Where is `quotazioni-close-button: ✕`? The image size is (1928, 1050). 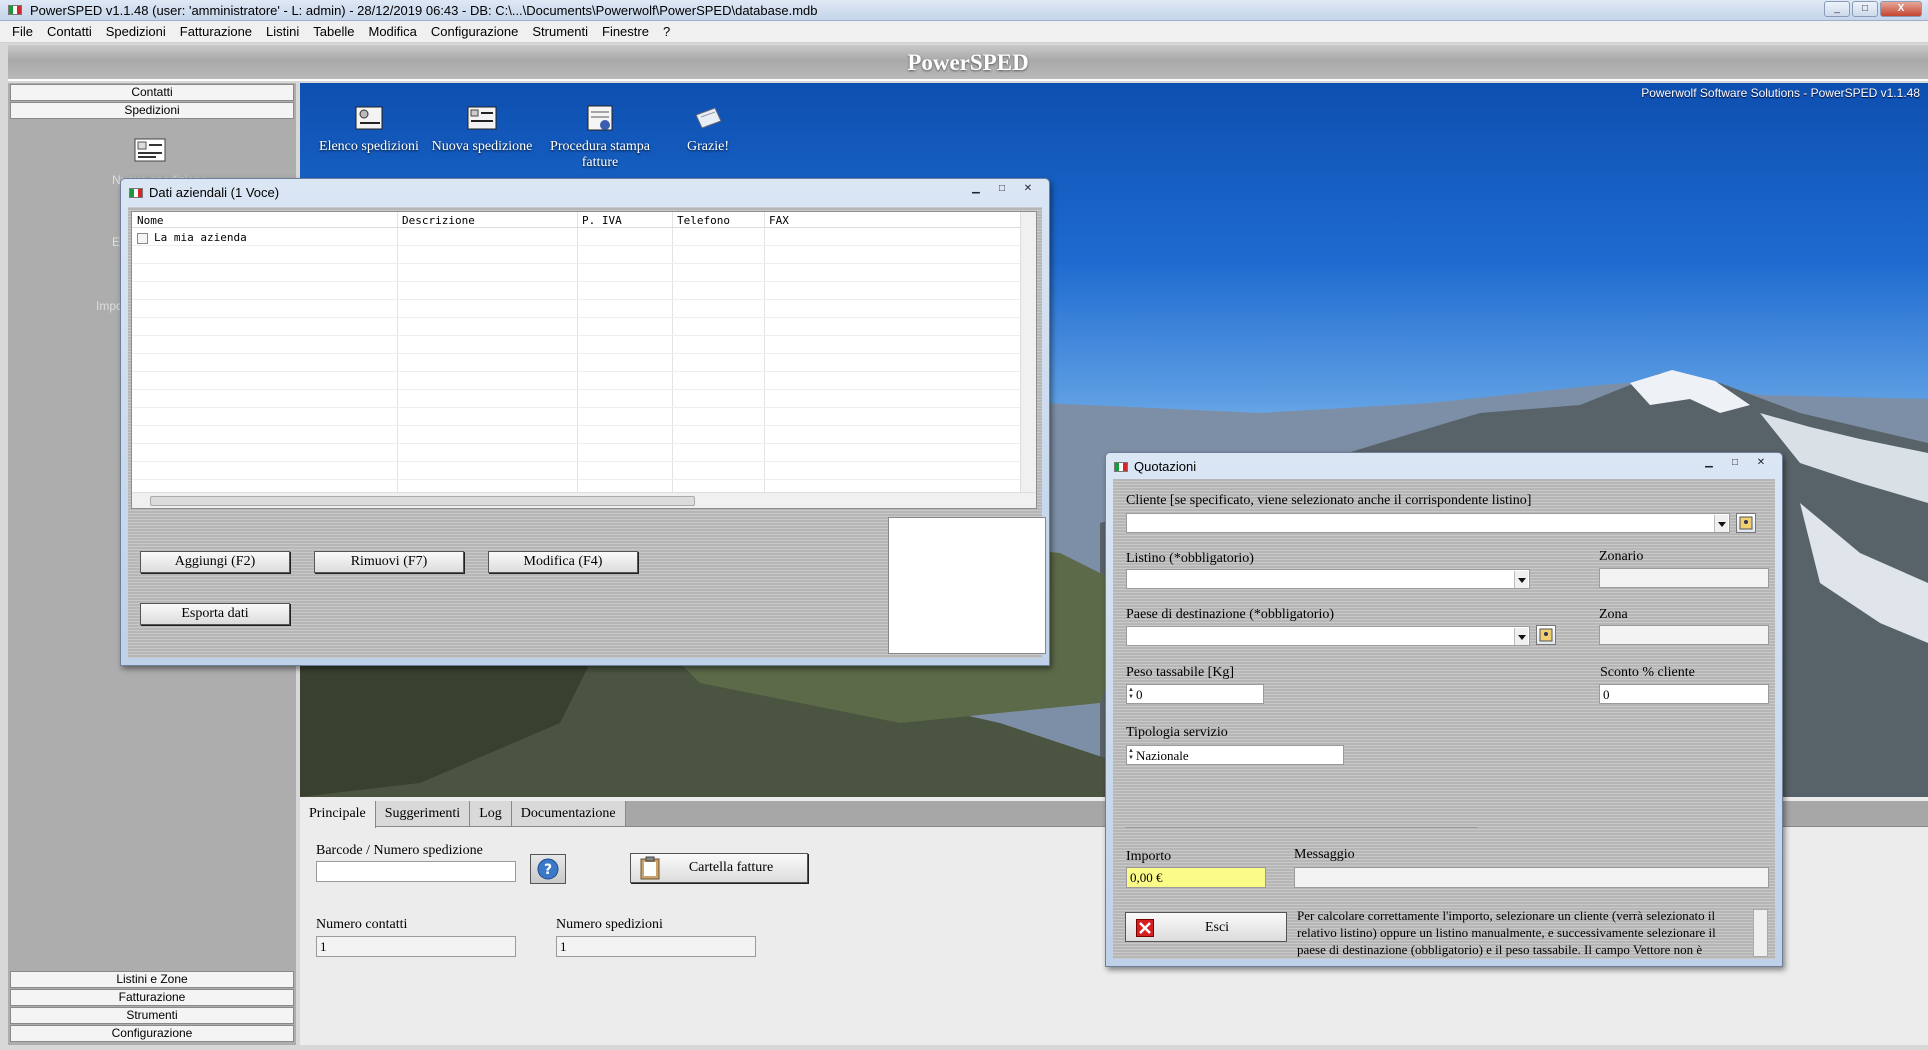
quotazioni-close-button: ✕ is located at coordinates (1761, 463).